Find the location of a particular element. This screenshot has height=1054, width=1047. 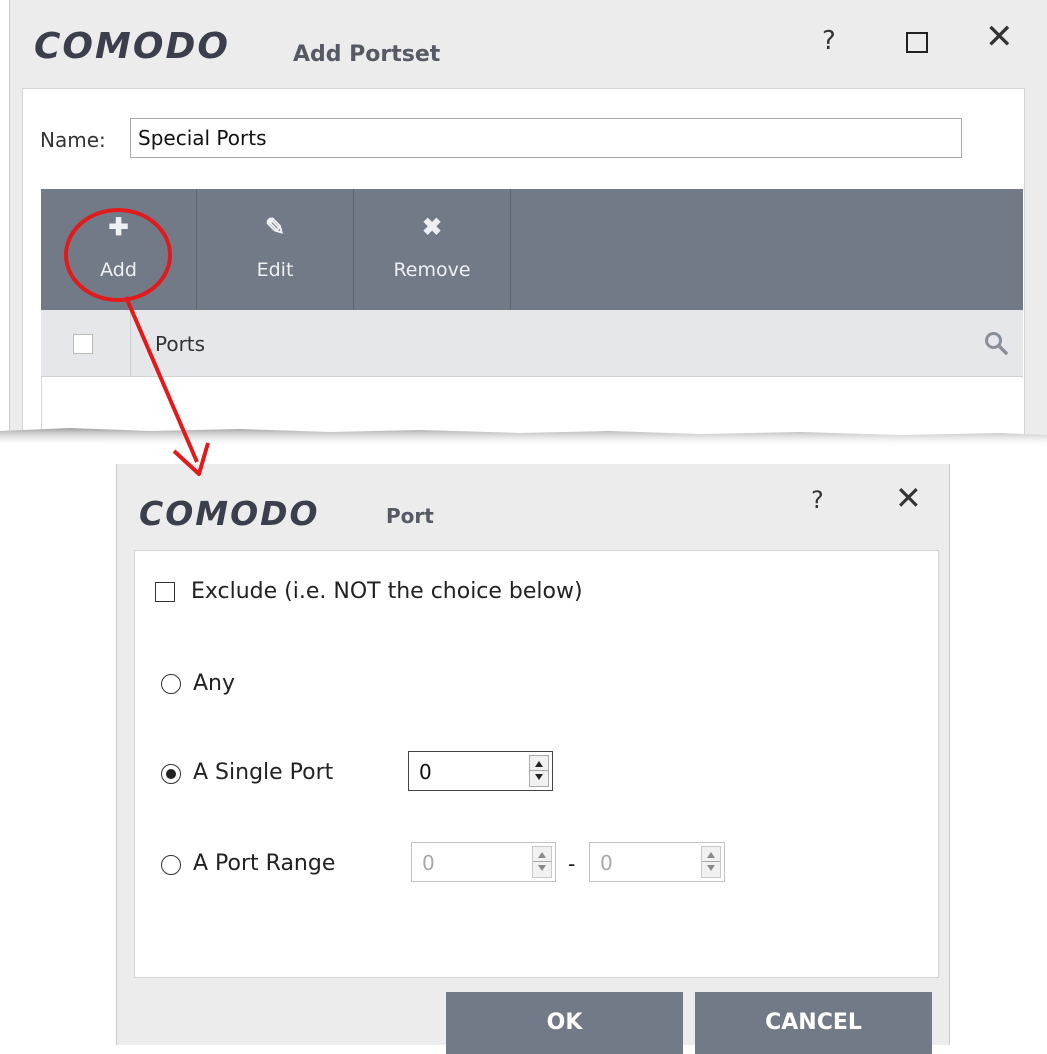

remove-button: ✖ Remove is located at coordinates (432, 249).